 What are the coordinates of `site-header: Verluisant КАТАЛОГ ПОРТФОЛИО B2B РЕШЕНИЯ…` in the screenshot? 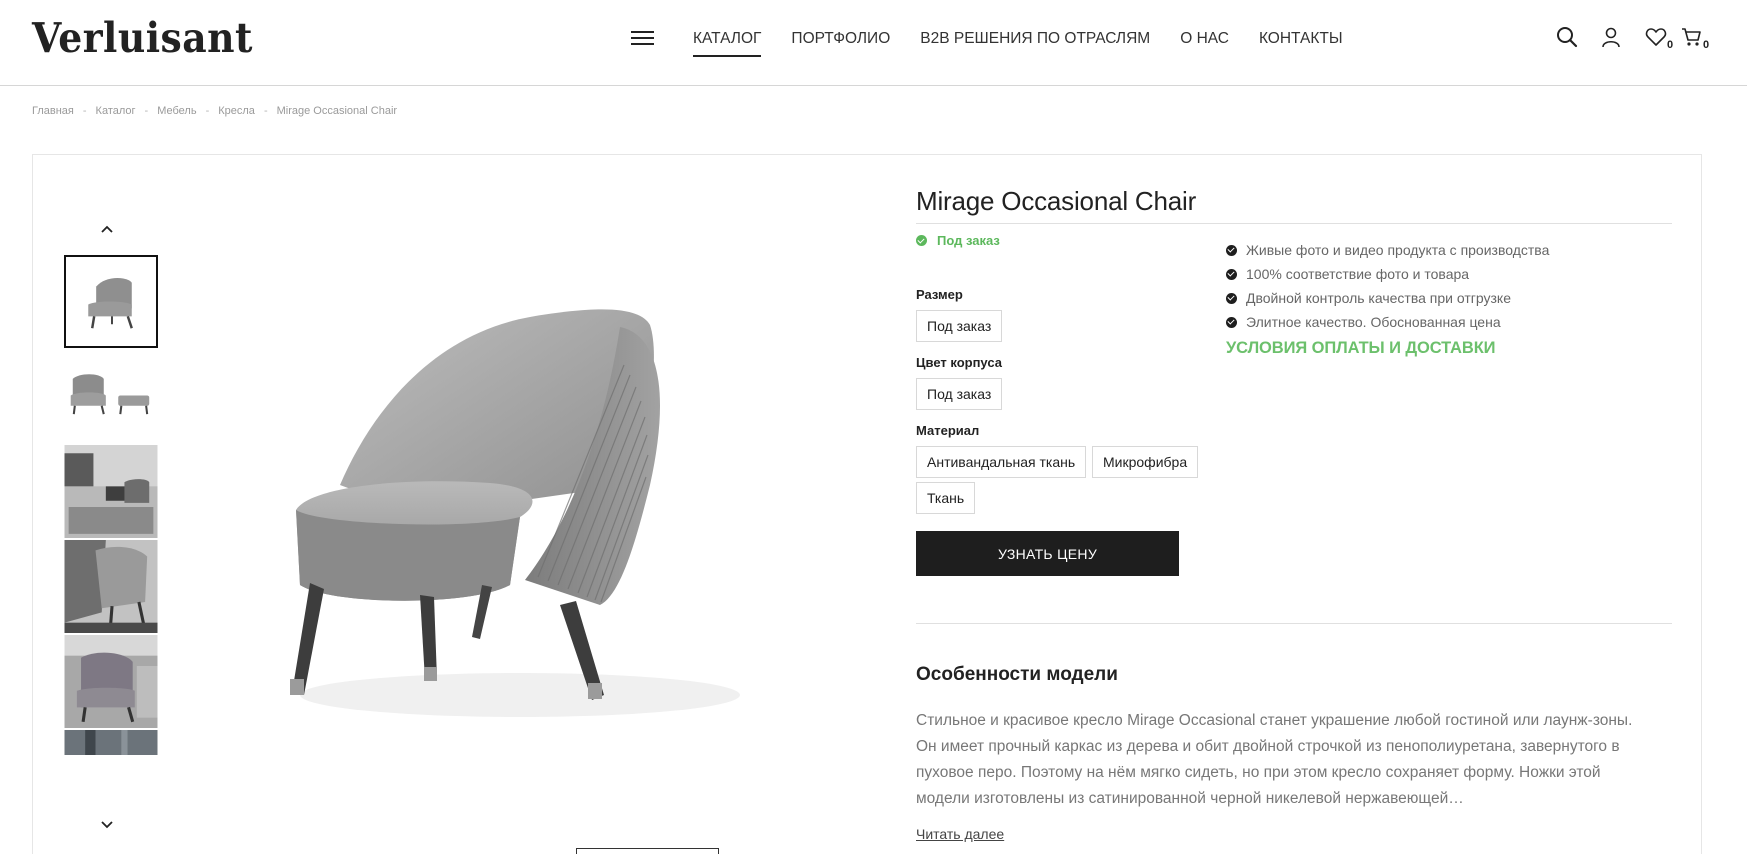 It's located at (873, 43).